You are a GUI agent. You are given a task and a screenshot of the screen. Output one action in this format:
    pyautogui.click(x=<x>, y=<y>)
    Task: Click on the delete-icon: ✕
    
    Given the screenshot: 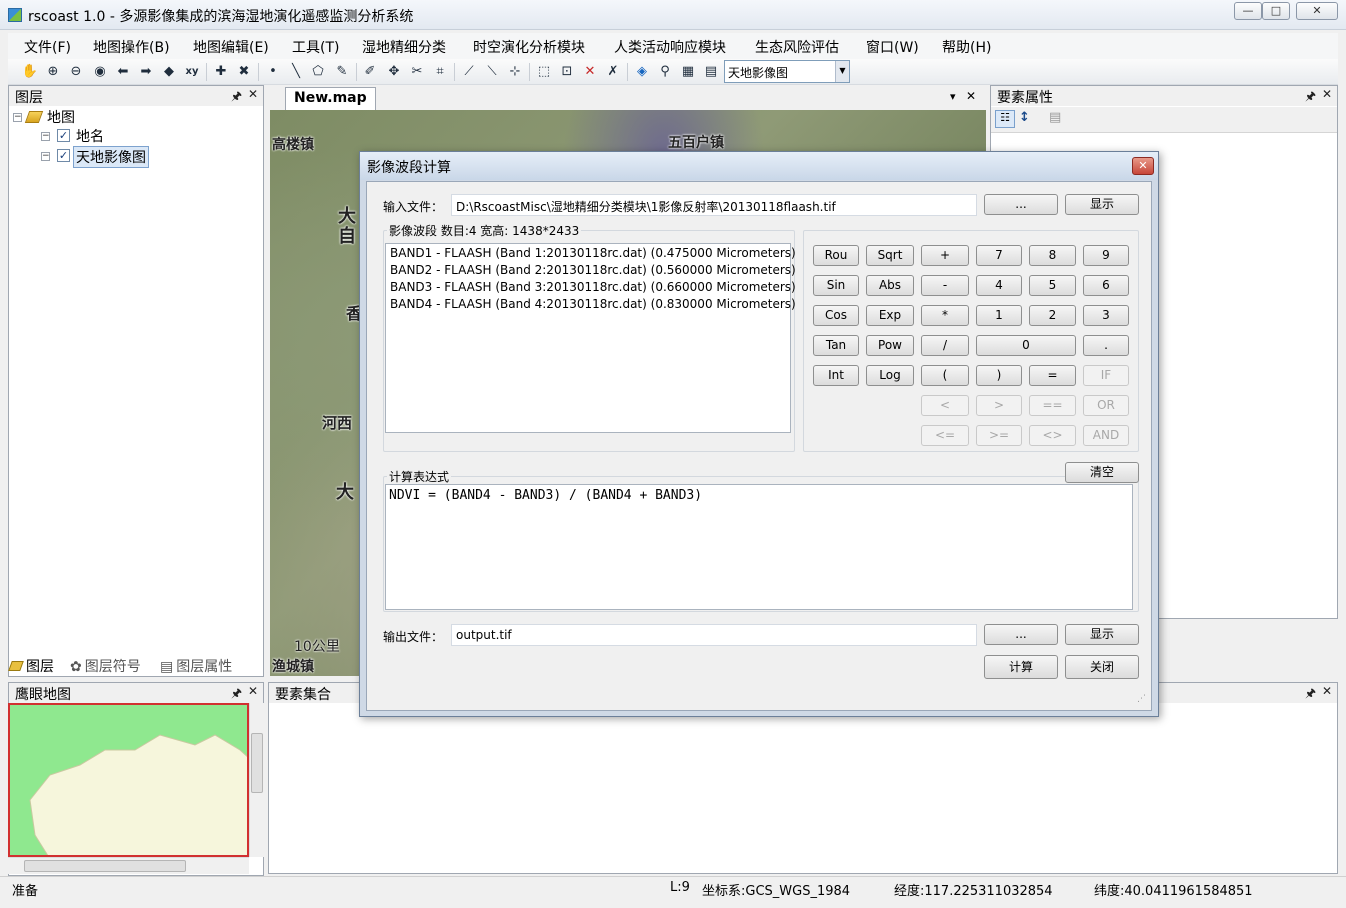 What is the action you would take?
    pyautogui.click(x=590, y=72)
    